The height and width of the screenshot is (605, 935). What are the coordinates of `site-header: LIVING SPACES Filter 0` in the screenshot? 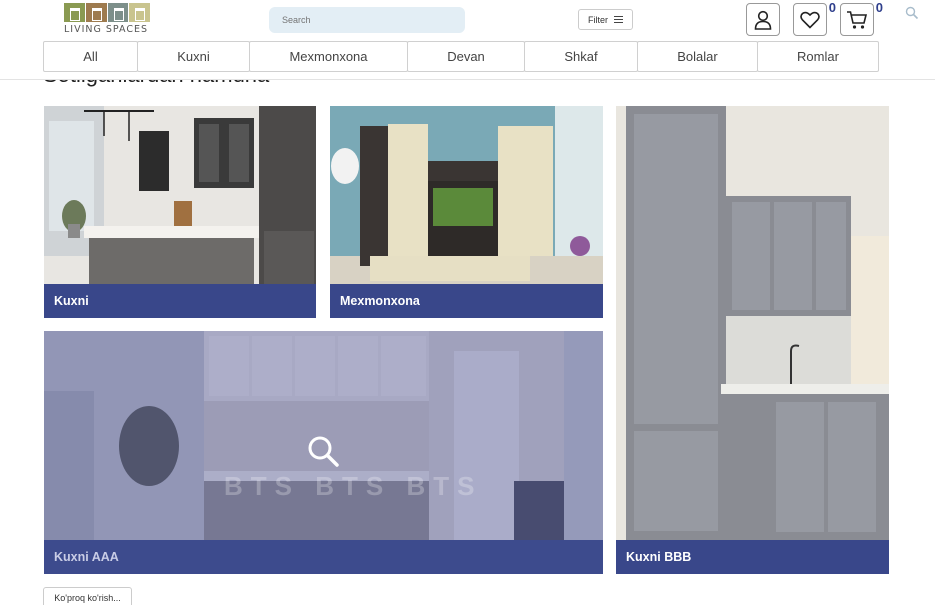 It's located at (467, 40).